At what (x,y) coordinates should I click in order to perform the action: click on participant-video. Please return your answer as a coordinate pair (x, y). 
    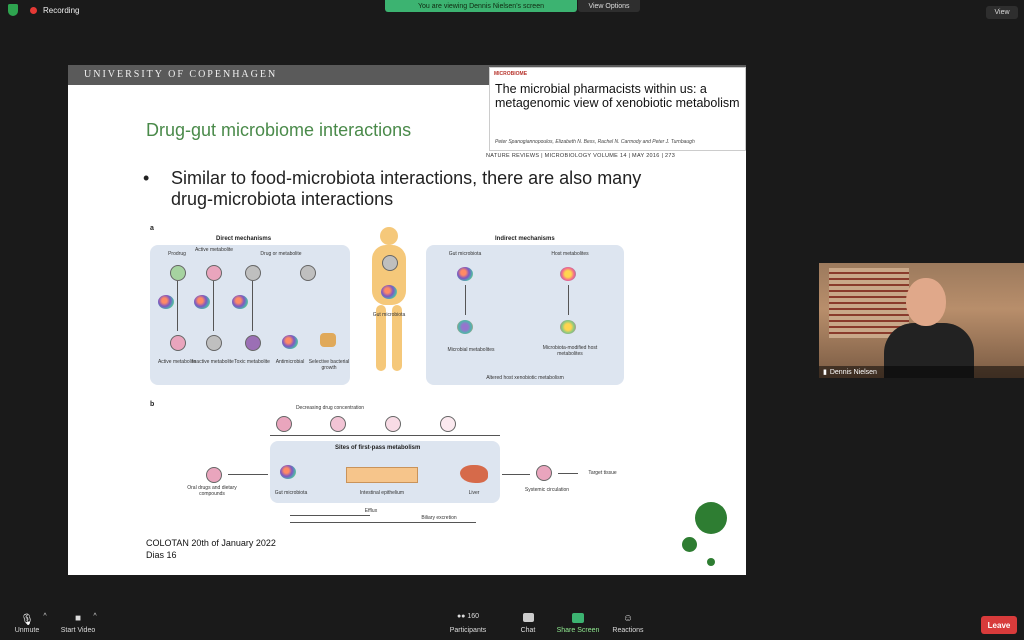
    Looking at the image, I should click on (921, 320).